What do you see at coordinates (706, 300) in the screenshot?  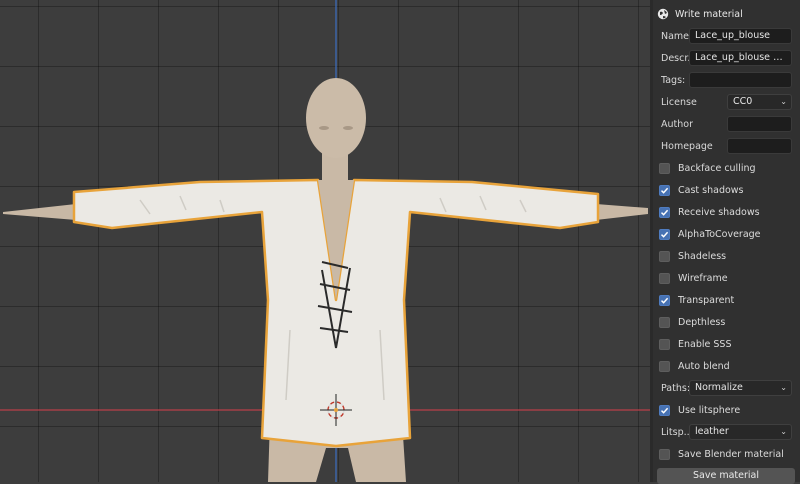 I see `checkbox-label: Transparent` at bounding box center [706, 300].